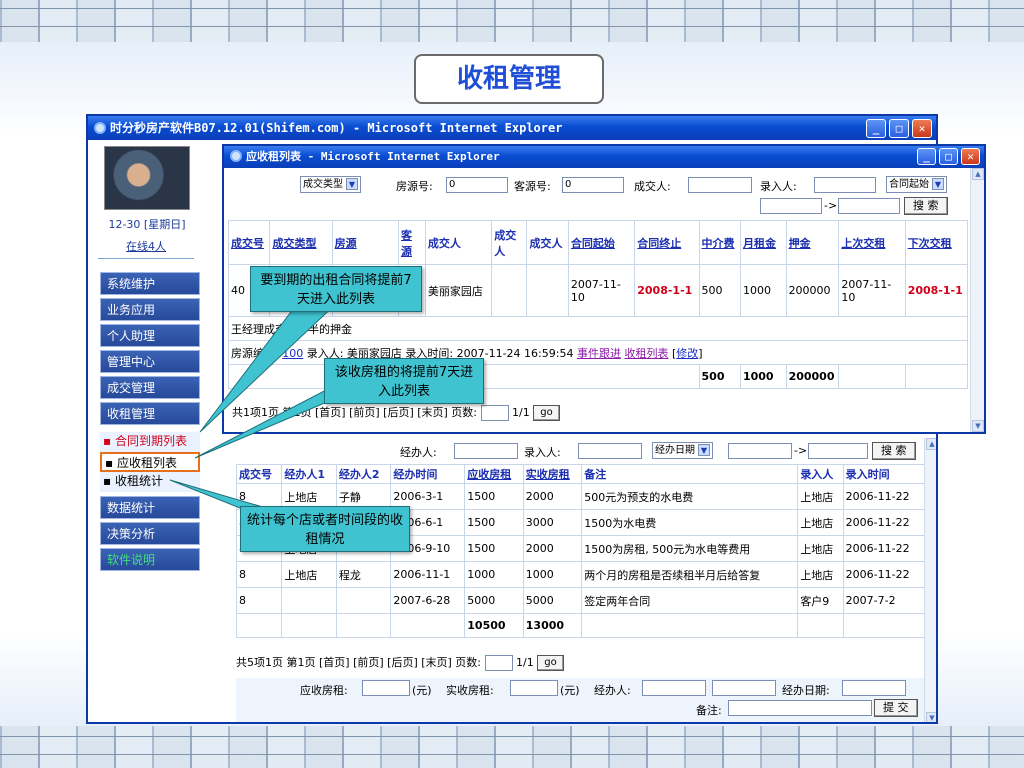 The width and height of the screenshot is (1024, 768). Describe the element at coordinates (936, 242) in the screenshot. I see `col-header-sortable: 下次交租` at that location.